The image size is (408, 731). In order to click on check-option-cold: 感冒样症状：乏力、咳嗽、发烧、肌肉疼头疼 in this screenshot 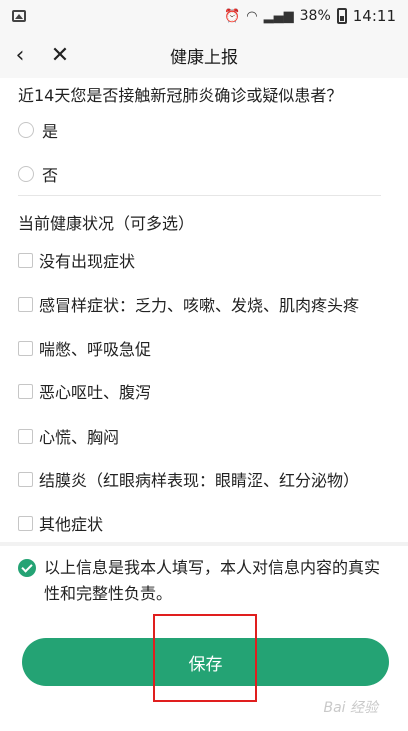, I will do `click(188, 304)`.